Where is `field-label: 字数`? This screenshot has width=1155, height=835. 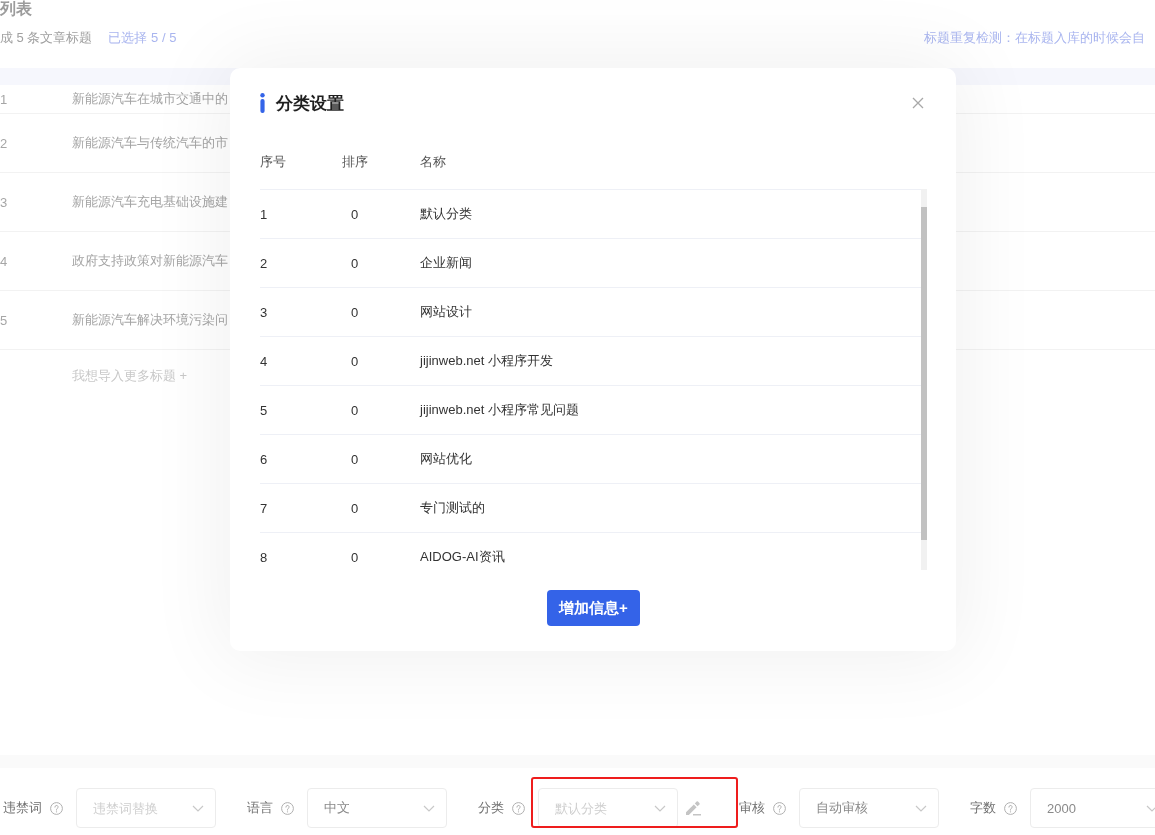
field-label: 字数 is located at coordinates (983, 808).